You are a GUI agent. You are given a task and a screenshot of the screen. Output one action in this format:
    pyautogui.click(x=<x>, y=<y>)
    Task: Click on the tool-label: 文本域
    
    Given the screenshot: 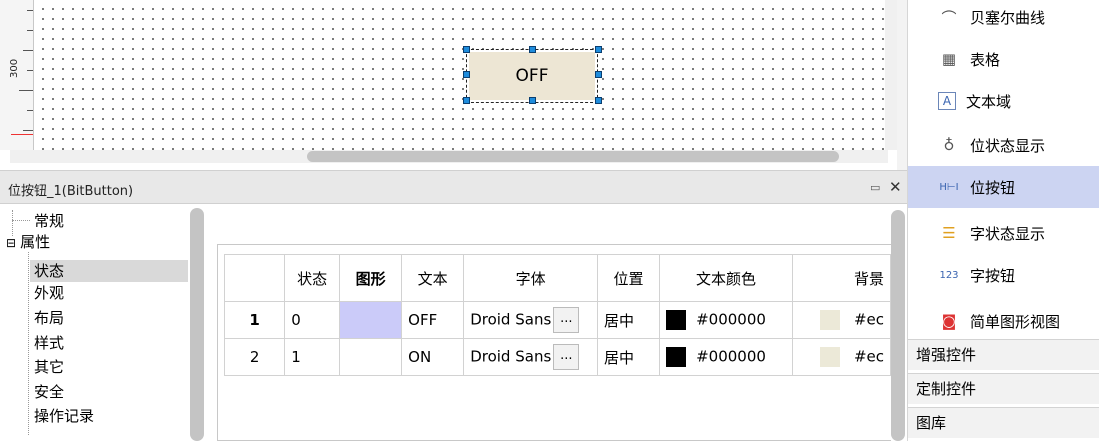 What is the action you would take?
    pyautogui.click(x=989, y=101)
    